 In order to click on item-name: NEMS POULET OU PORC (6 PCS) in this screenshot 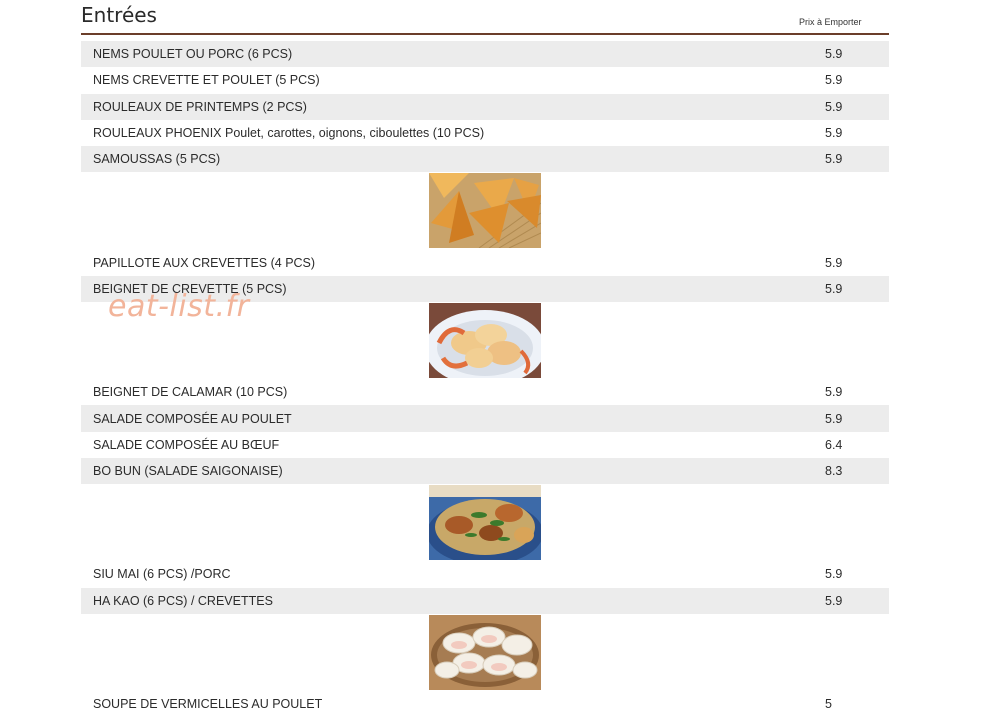, I will do `click(193, 54)`.